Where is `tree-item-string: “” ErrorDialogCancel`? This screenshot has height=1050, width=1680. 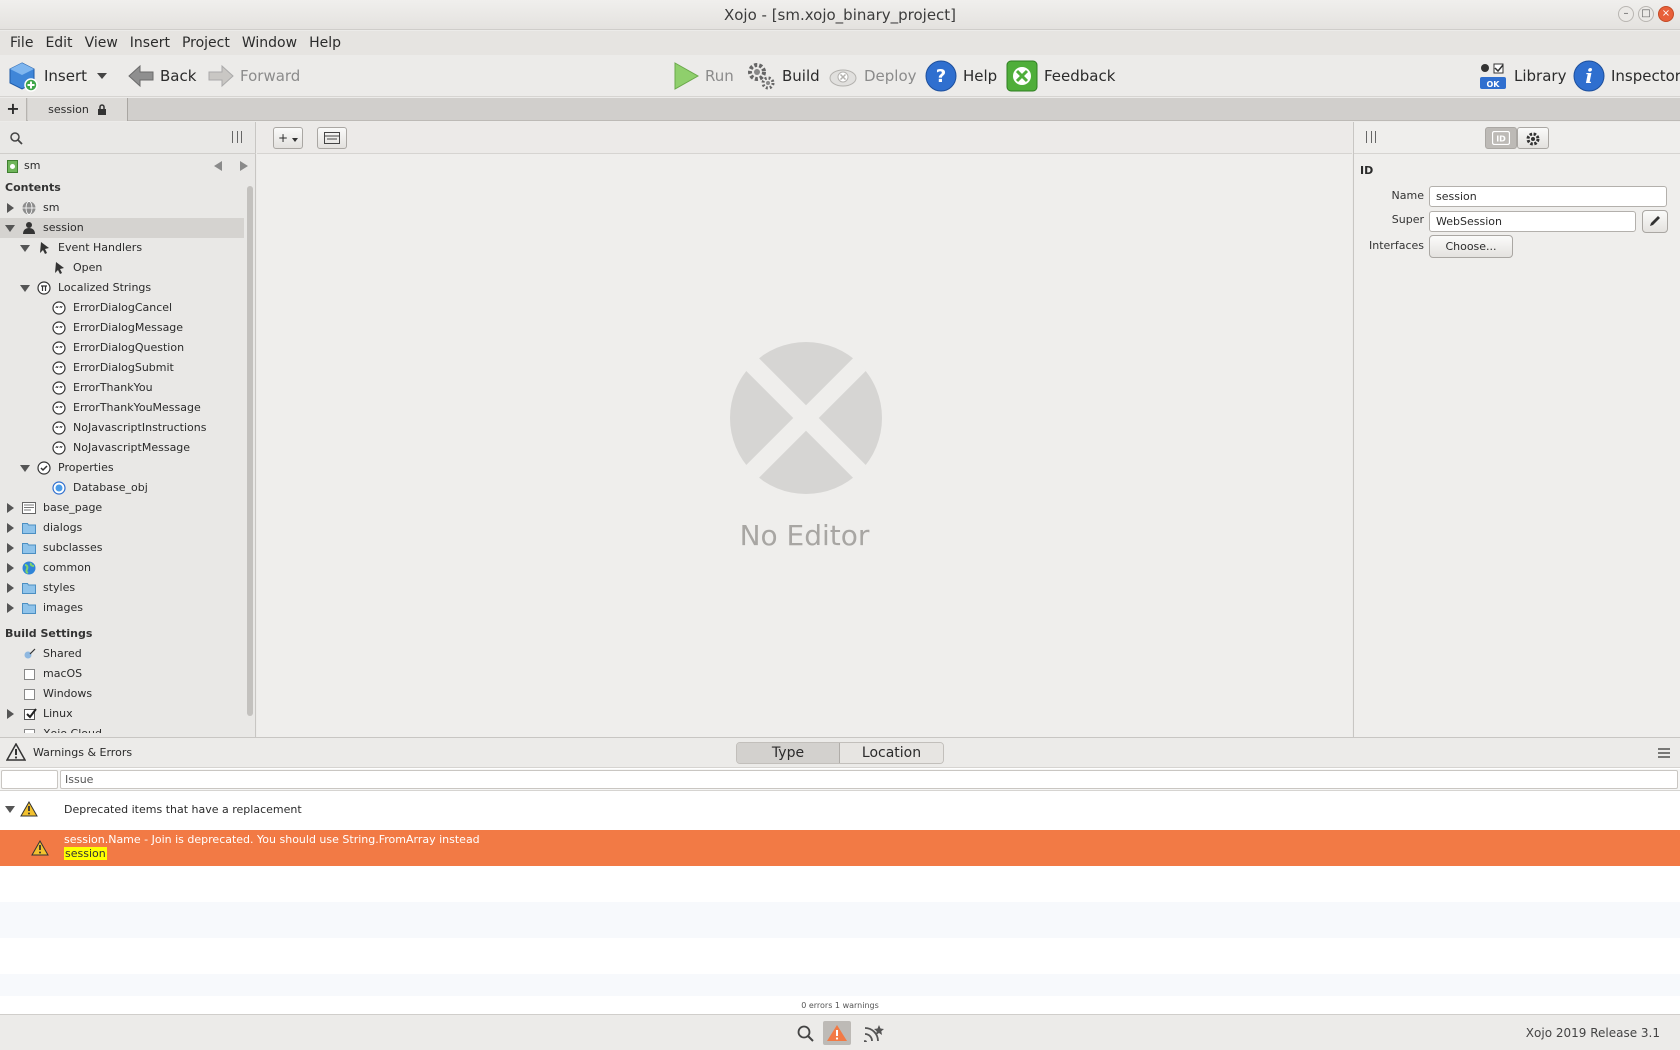
tree-item-string: “” ErrorDialogCancel is located at coordinates (122, 308).